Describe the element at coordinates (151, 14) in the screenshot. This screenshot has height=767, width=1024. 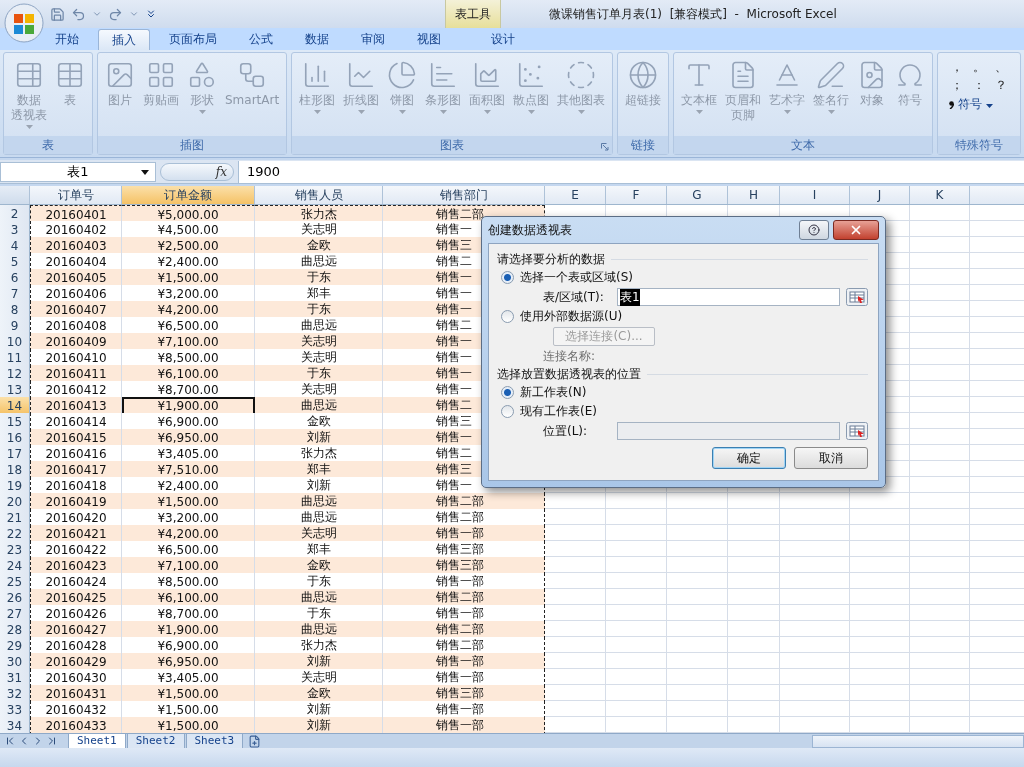
I see `customize-icon` at that location.